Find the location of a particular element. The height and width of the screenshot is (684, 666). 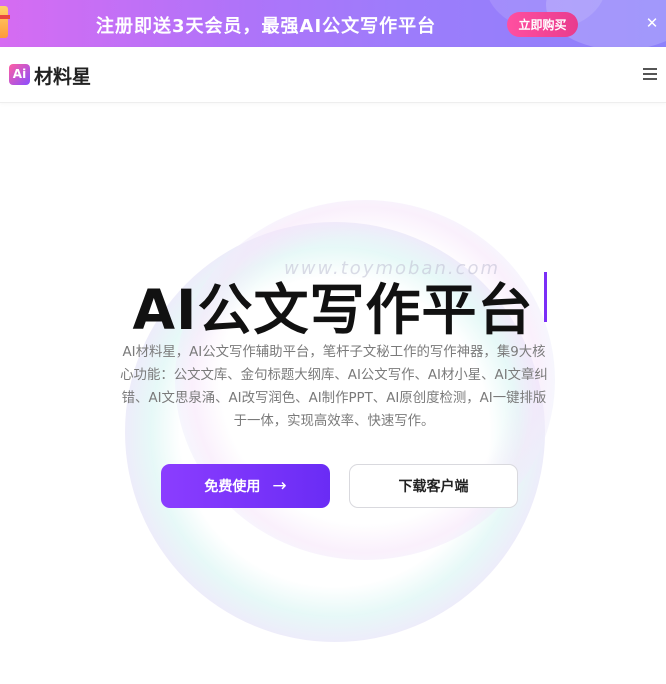

brand-name: 材料星 is located at coordinates (62, 75).